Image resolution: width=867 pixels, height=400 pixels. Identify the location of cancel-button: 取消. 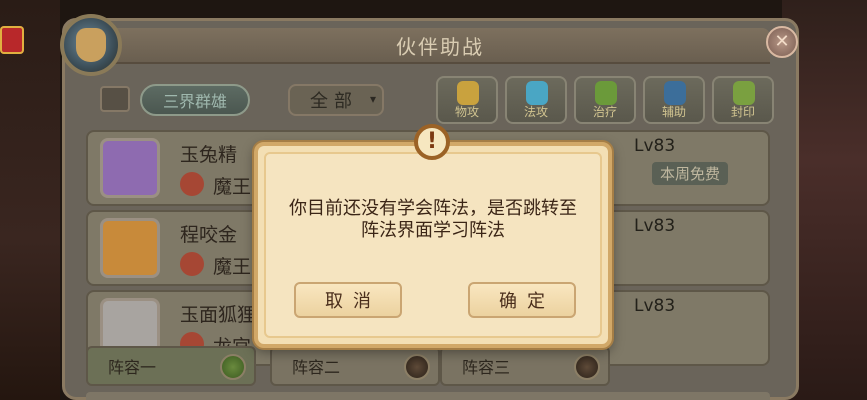
(348, 300).